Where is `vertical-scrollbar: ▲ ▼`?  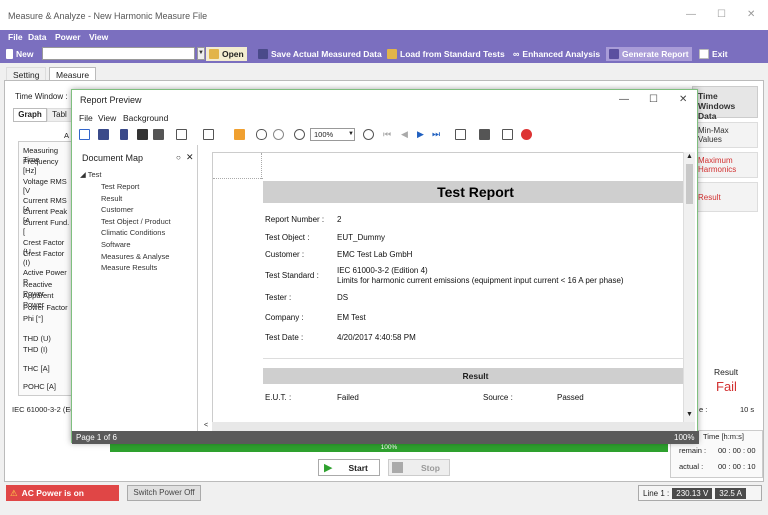 vertical-scrollbar: ▲ ▼ is located at coordinates (689, 287).